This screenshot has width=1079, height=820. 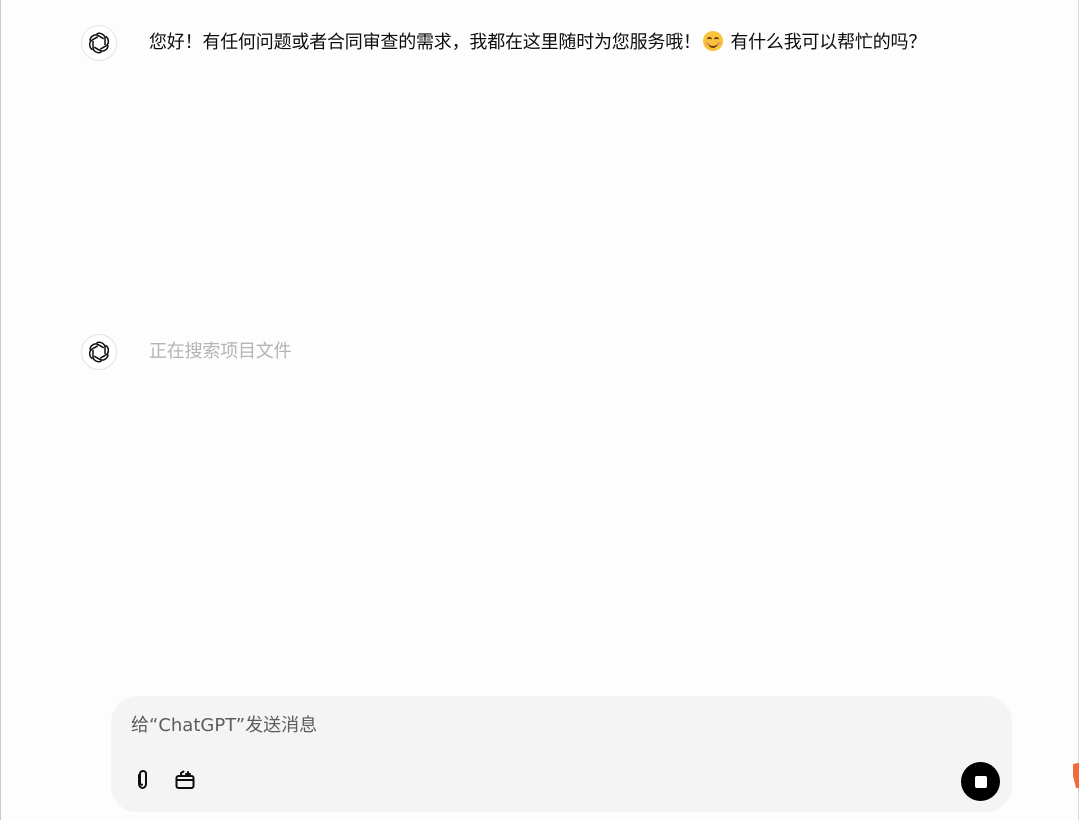 I want to click on corner-logo-icon, so click(x=1075, y=775).